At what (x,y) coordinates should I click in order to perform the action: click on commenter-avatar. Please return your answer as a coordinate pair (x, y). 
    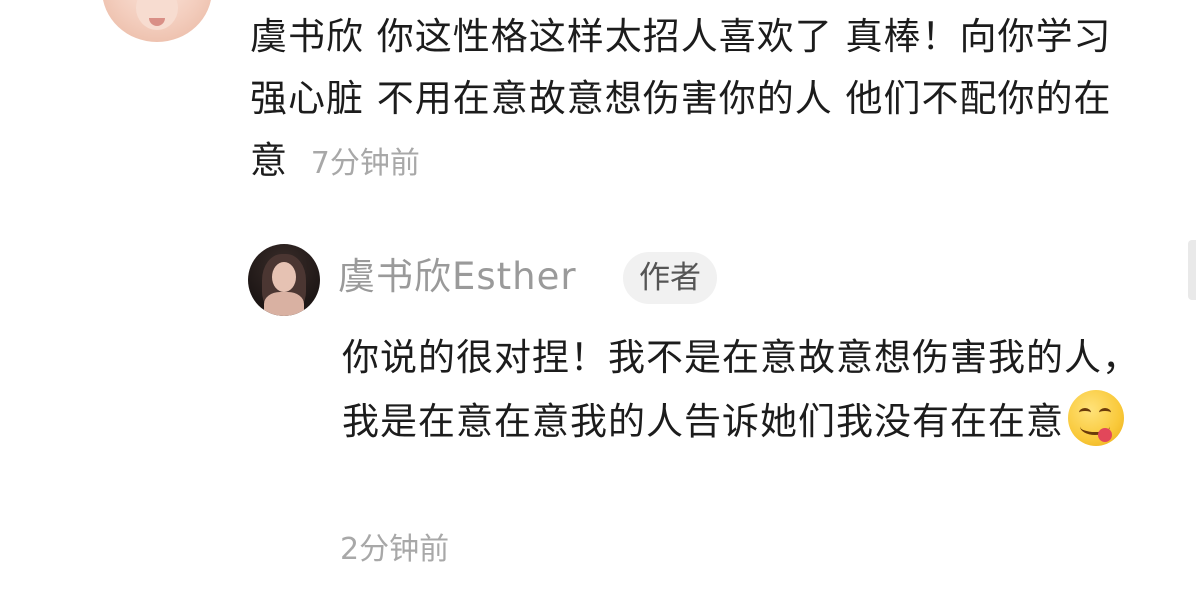
    Looking at the image, I should click on (157, 21).